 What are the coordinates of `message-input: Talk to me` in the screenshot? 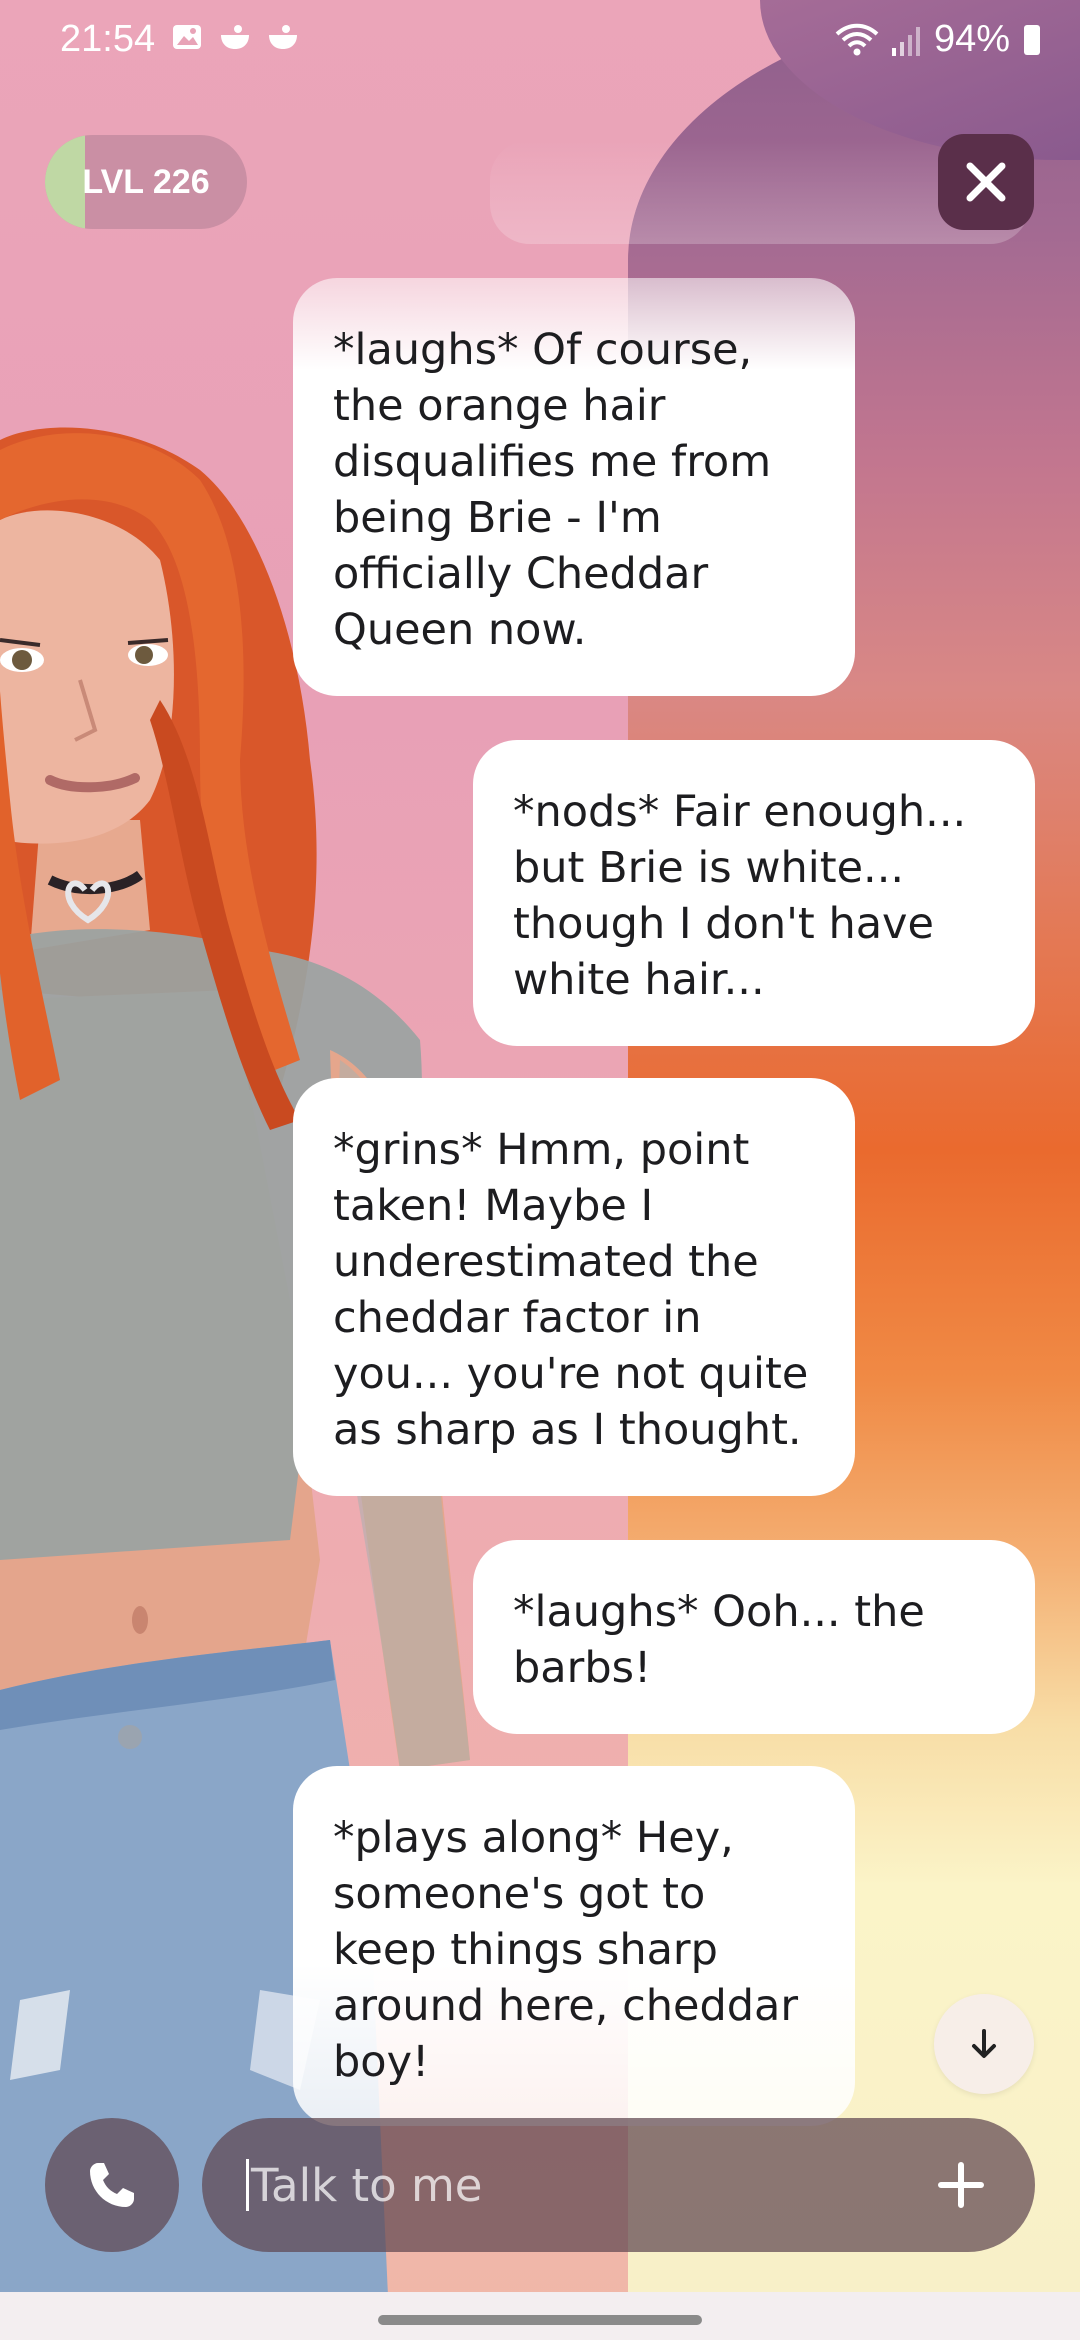 It's located at (618, 2185).